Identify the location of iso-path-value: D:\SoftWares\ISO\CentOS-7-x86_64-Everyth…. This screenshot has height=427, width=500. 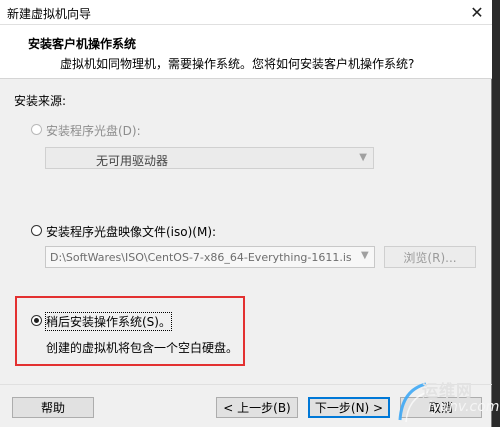
(201, 257).